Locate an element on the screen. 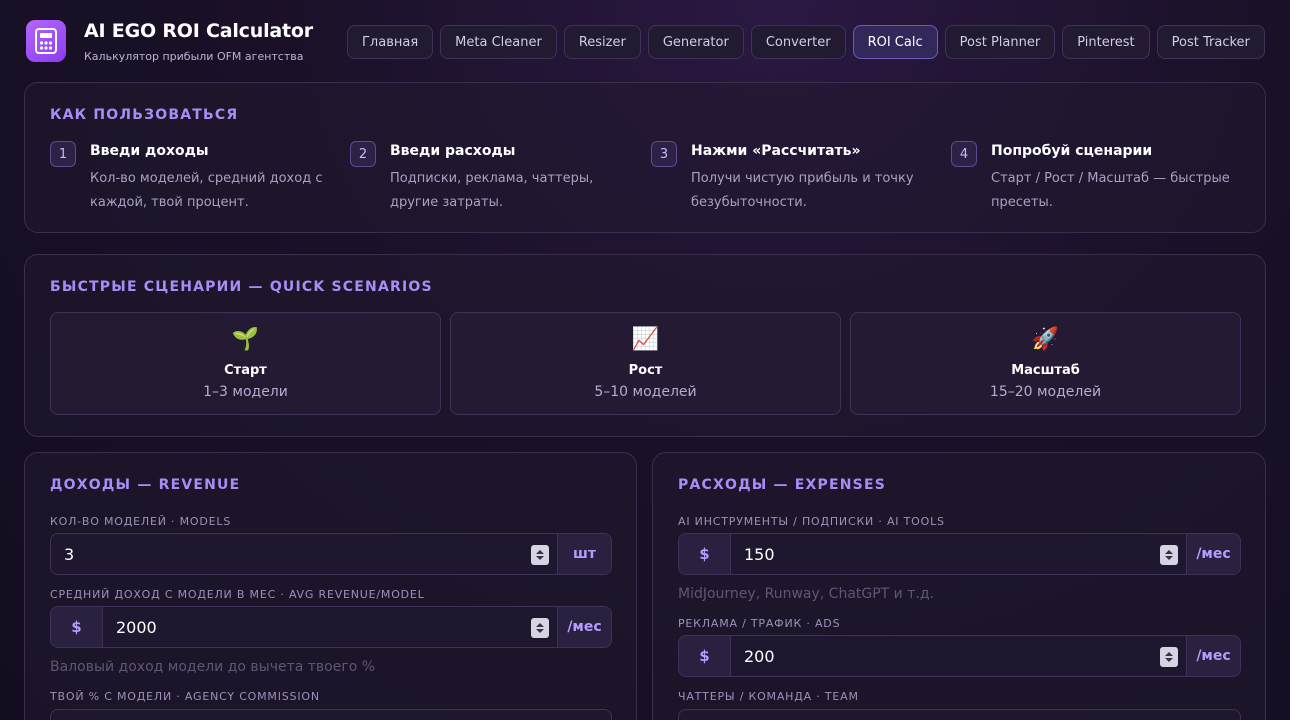  step-title: Введи расходы is located at coordinates (453, 151).